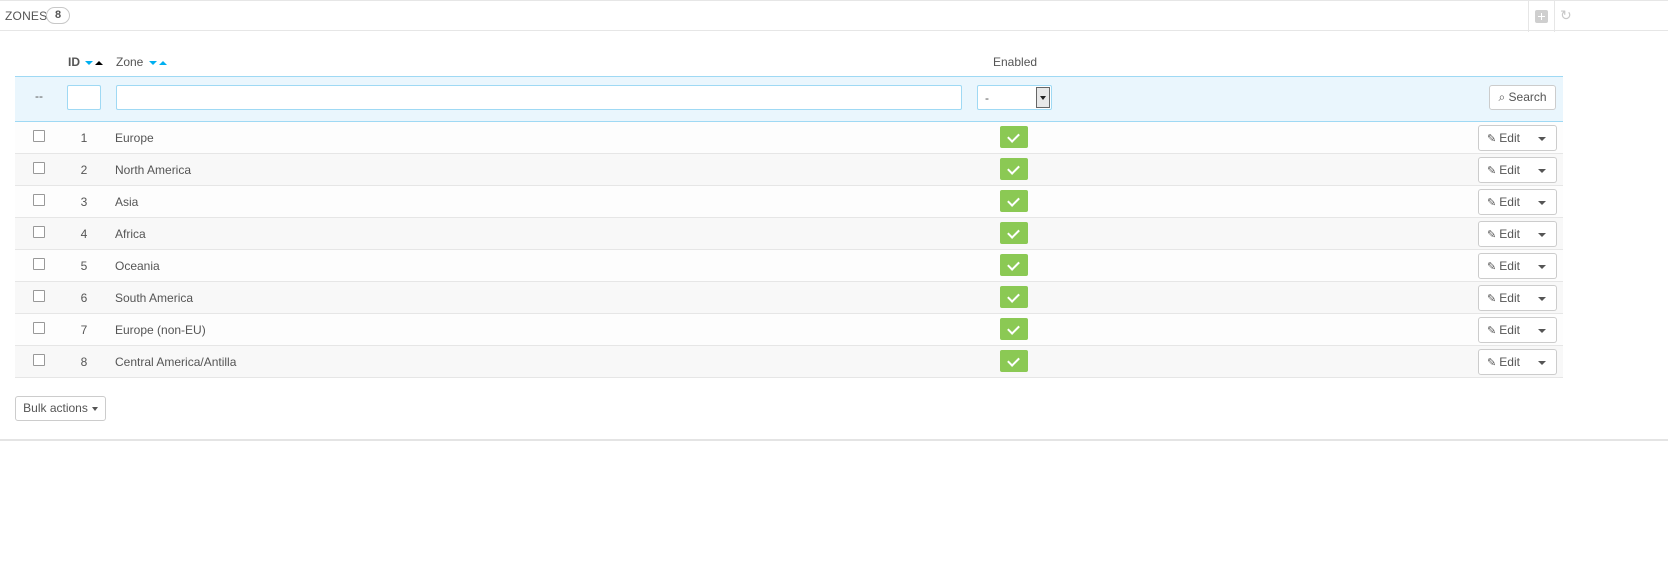 This screenshot has height=571, width=1668. Describe the element at coordinates (1015, 62) in the screenshot. I see `column-header-enabled: Enabled` at that location.